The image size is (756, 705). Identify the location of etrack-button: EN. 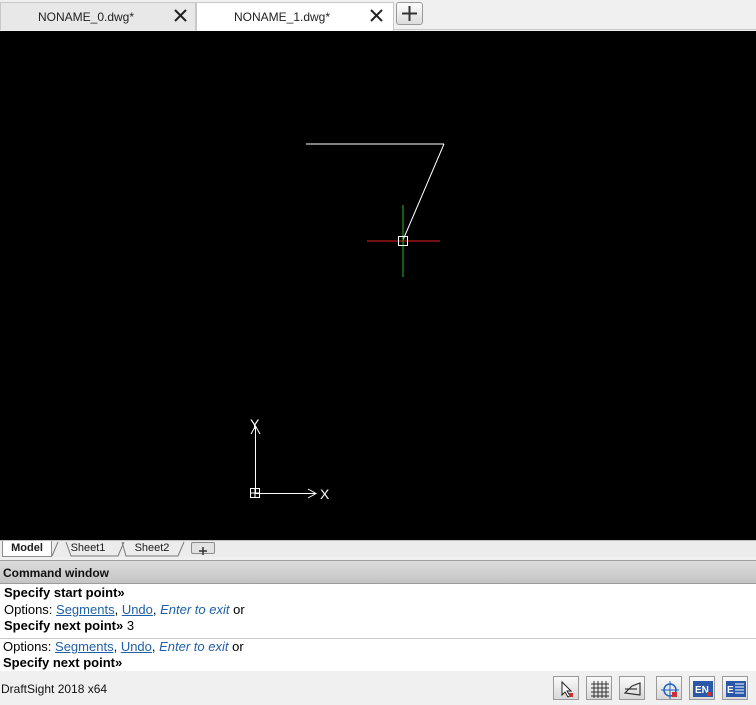
(702, 688).